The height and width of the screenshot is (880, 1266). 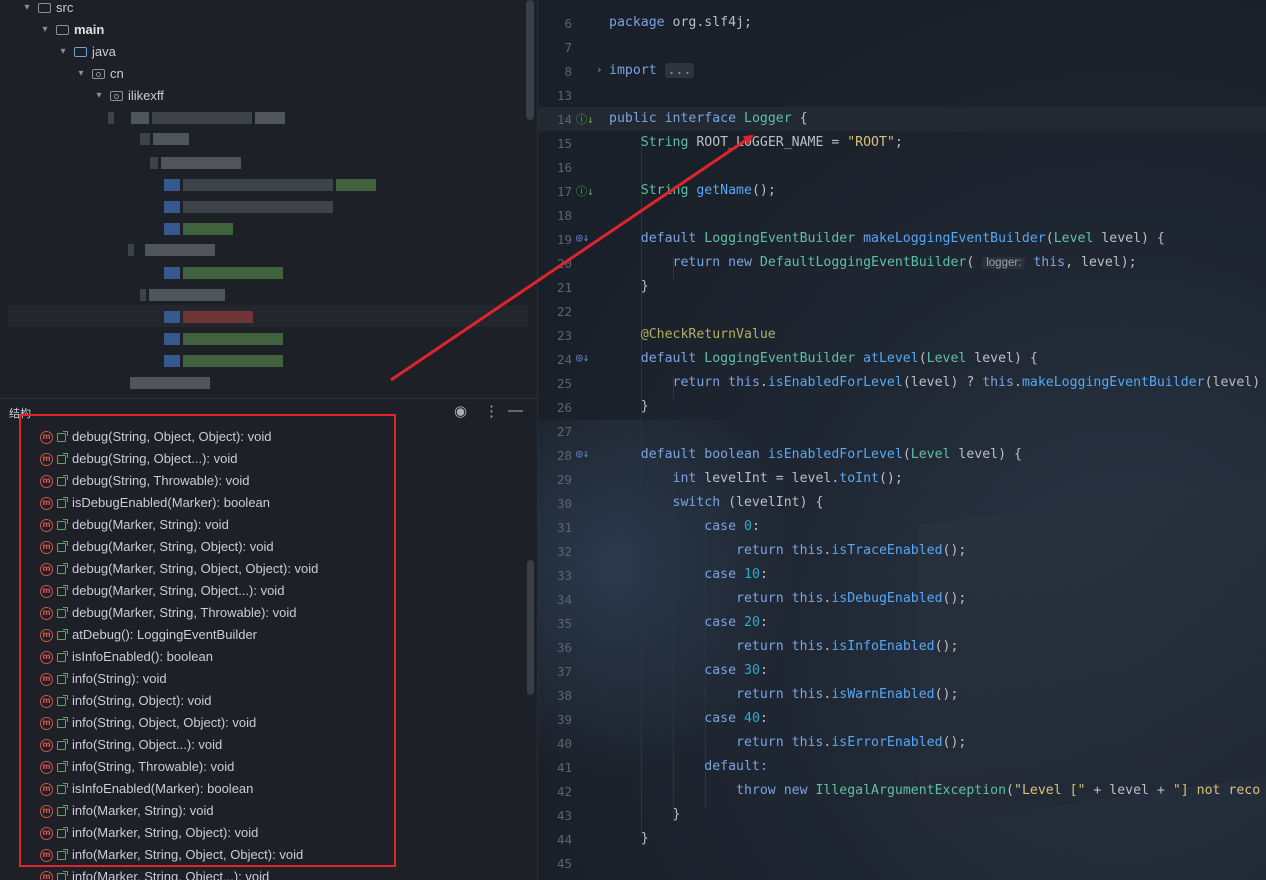 I want to click on keyword: case, so click(x=720, y=718).